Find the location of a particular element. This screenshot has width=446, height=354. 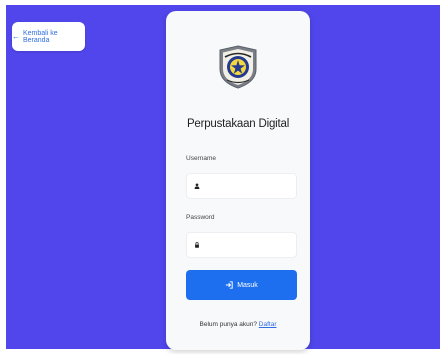

login-button: Masuk is located at coordinates (241, 285).